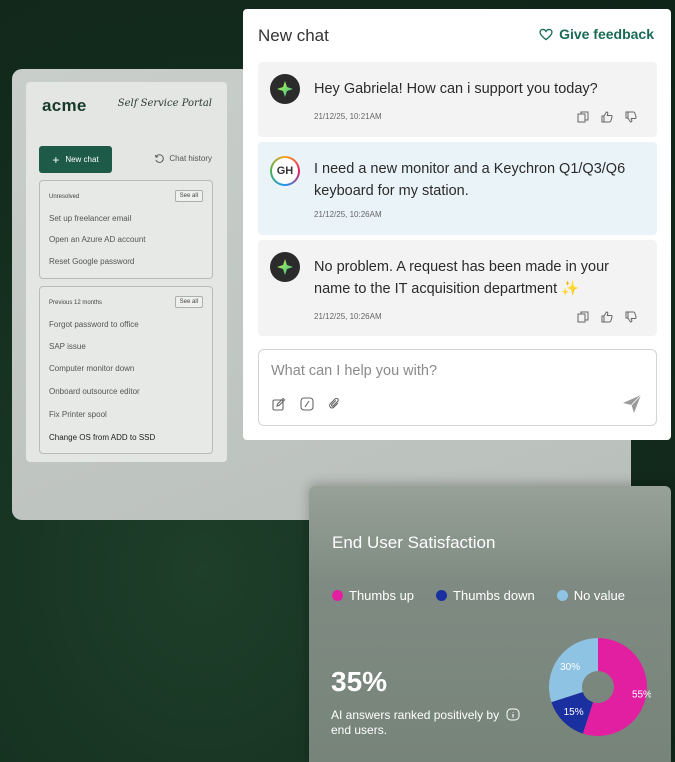 This screenshot has width=675, height=762. Describe the element at coordinates (293, 35) in the screenshot. I see `chat-title: New chat` at that location.